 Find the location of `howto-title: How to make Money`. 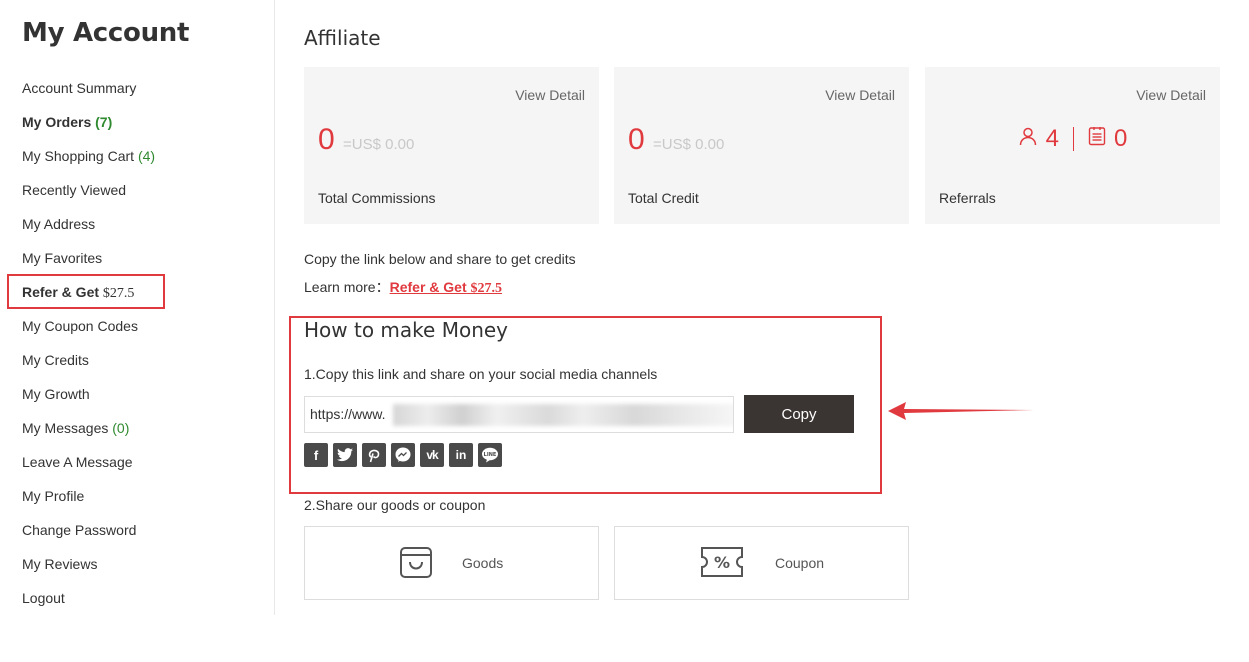

howto-title: How to make Money is located at coordinates (406, 330).